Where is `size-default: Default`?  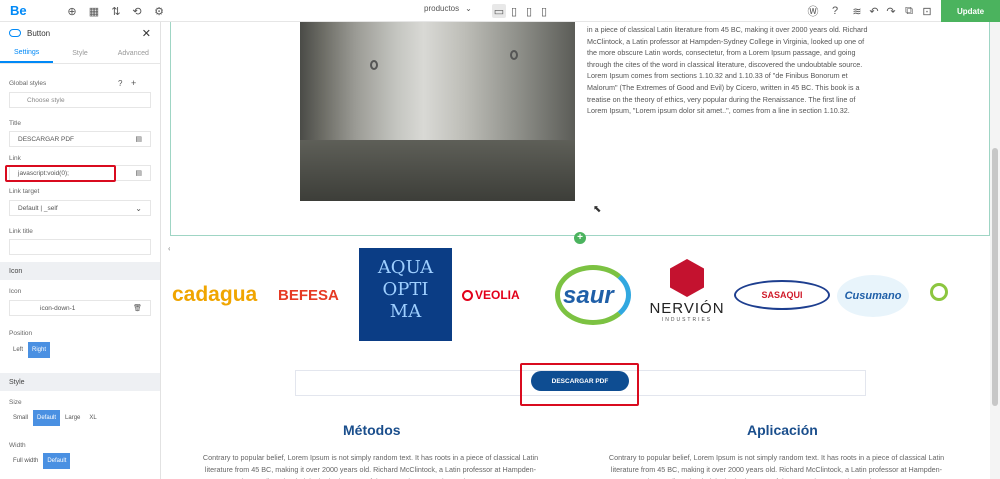 size-default: Default is located at coordinates (47, 418).